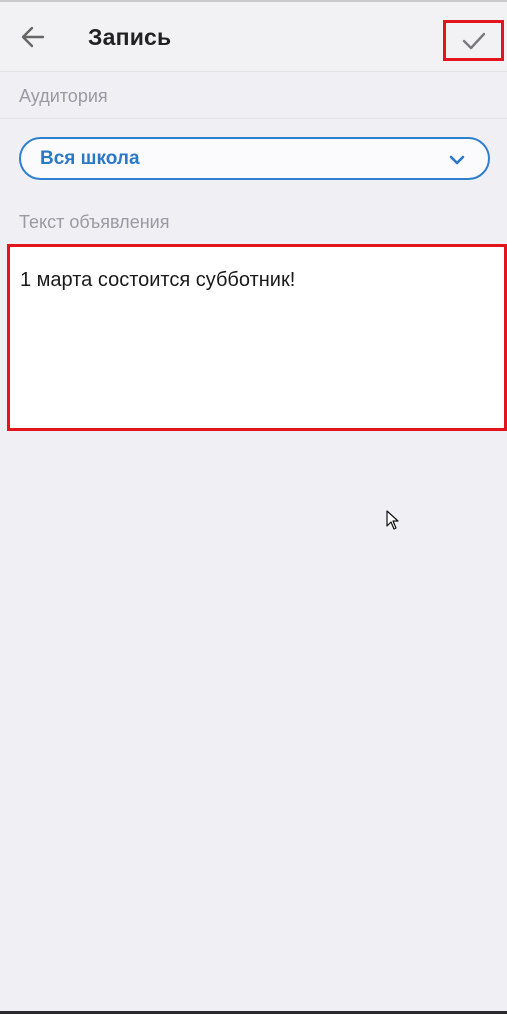 This screenshot has height=1014, width=507. I want to click on audience-dropdown: Вся школа, so click(254, 158).